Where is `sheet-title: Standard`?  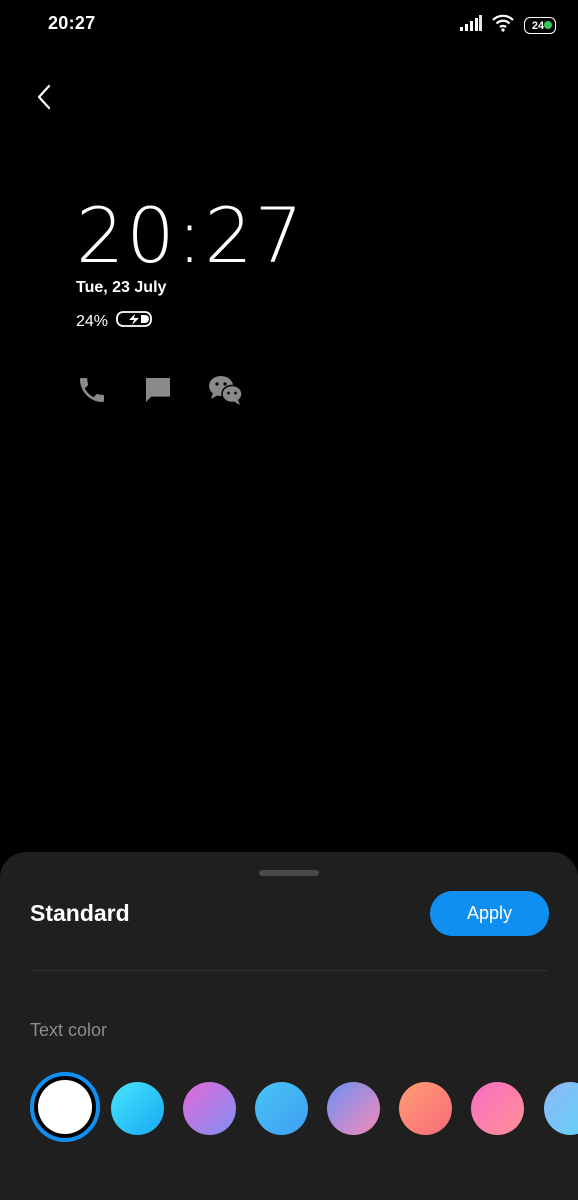
sheet-title: Standard is located at coordinates (80, 913).